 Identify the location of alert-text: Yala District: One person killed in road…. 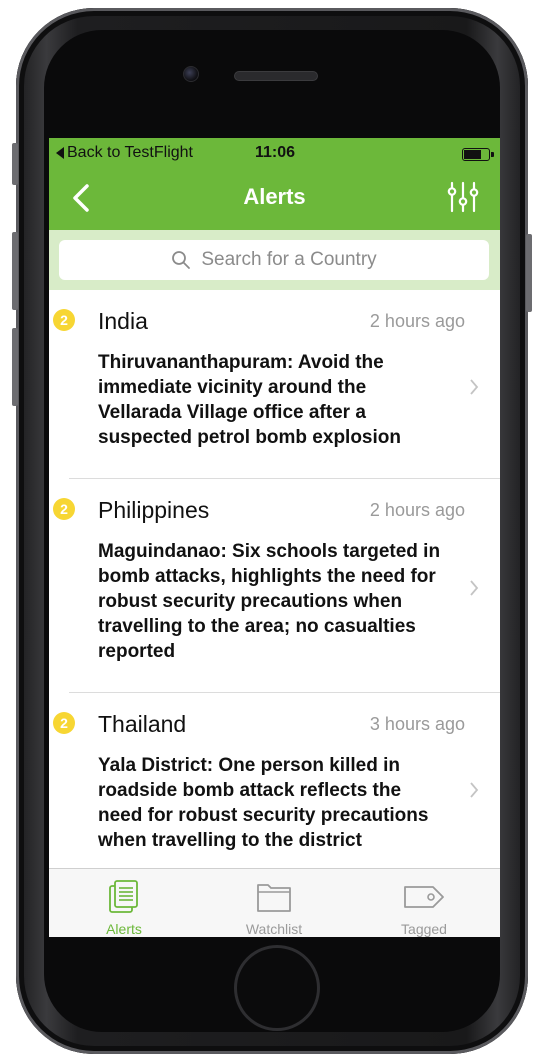
(263, 803).